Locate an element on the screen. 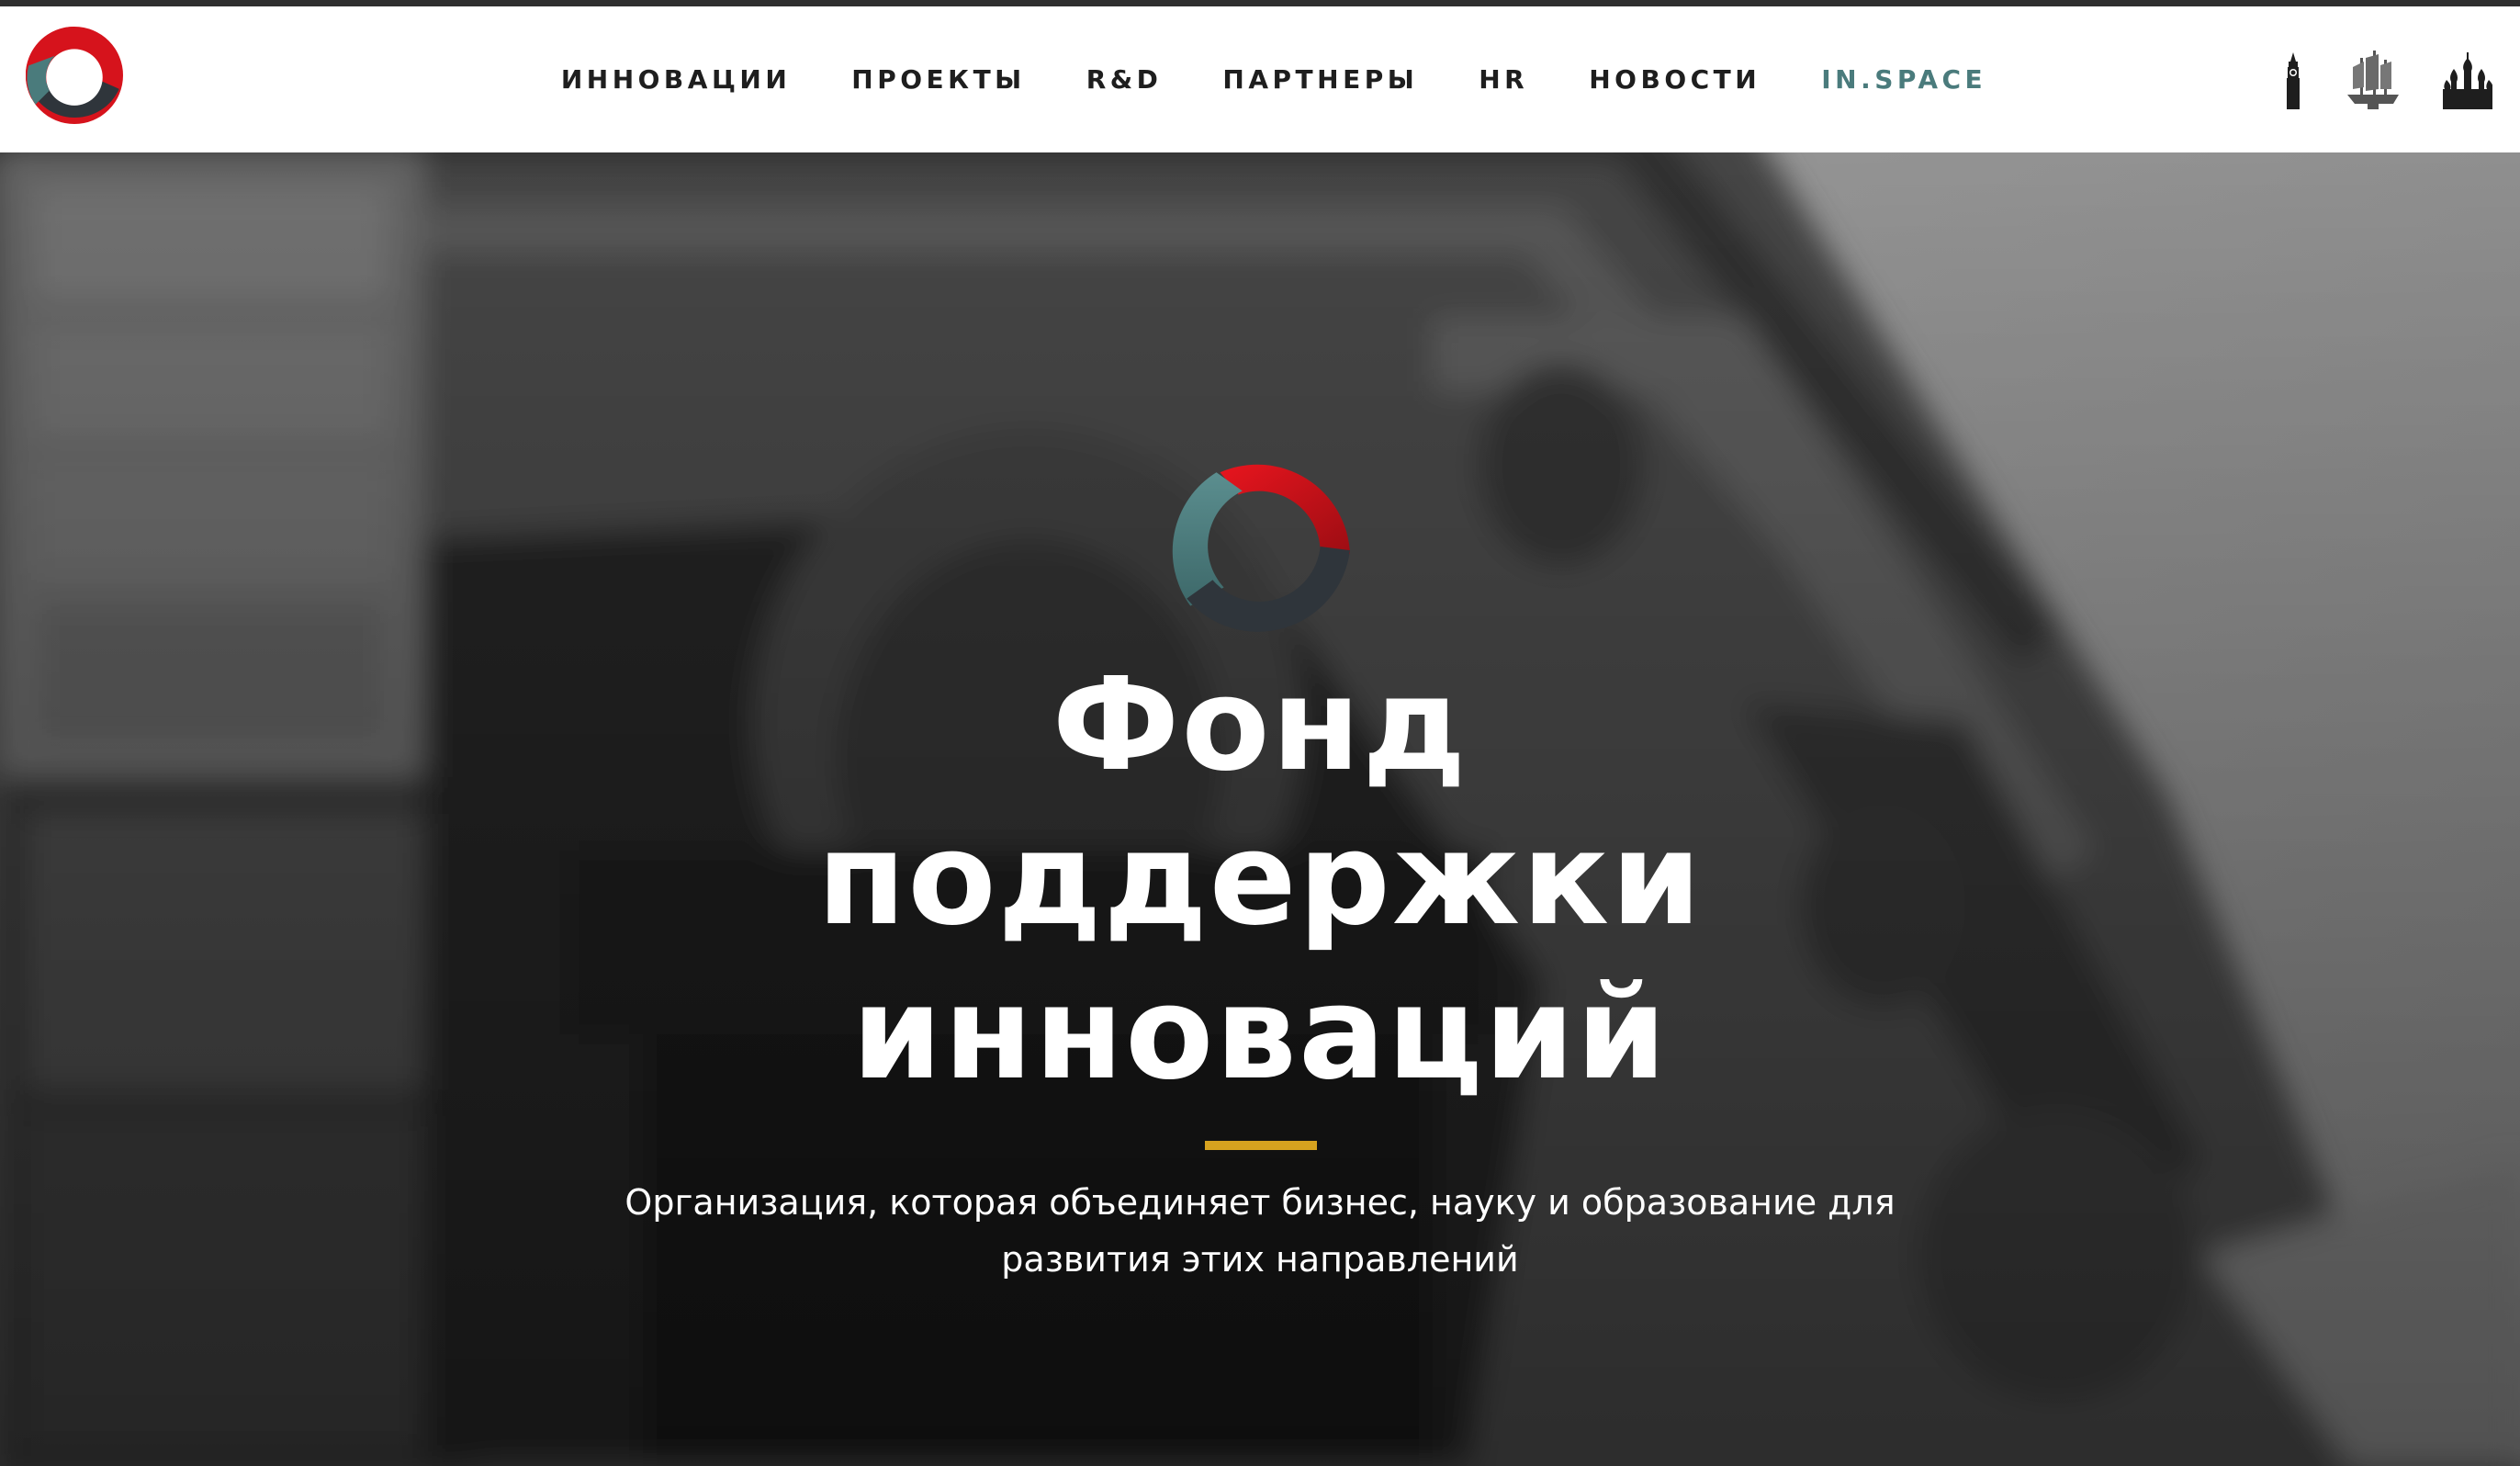 This screenshot has width=2520, height=1466. nav-item-hr: HR is located at coordinates (1503, 79).